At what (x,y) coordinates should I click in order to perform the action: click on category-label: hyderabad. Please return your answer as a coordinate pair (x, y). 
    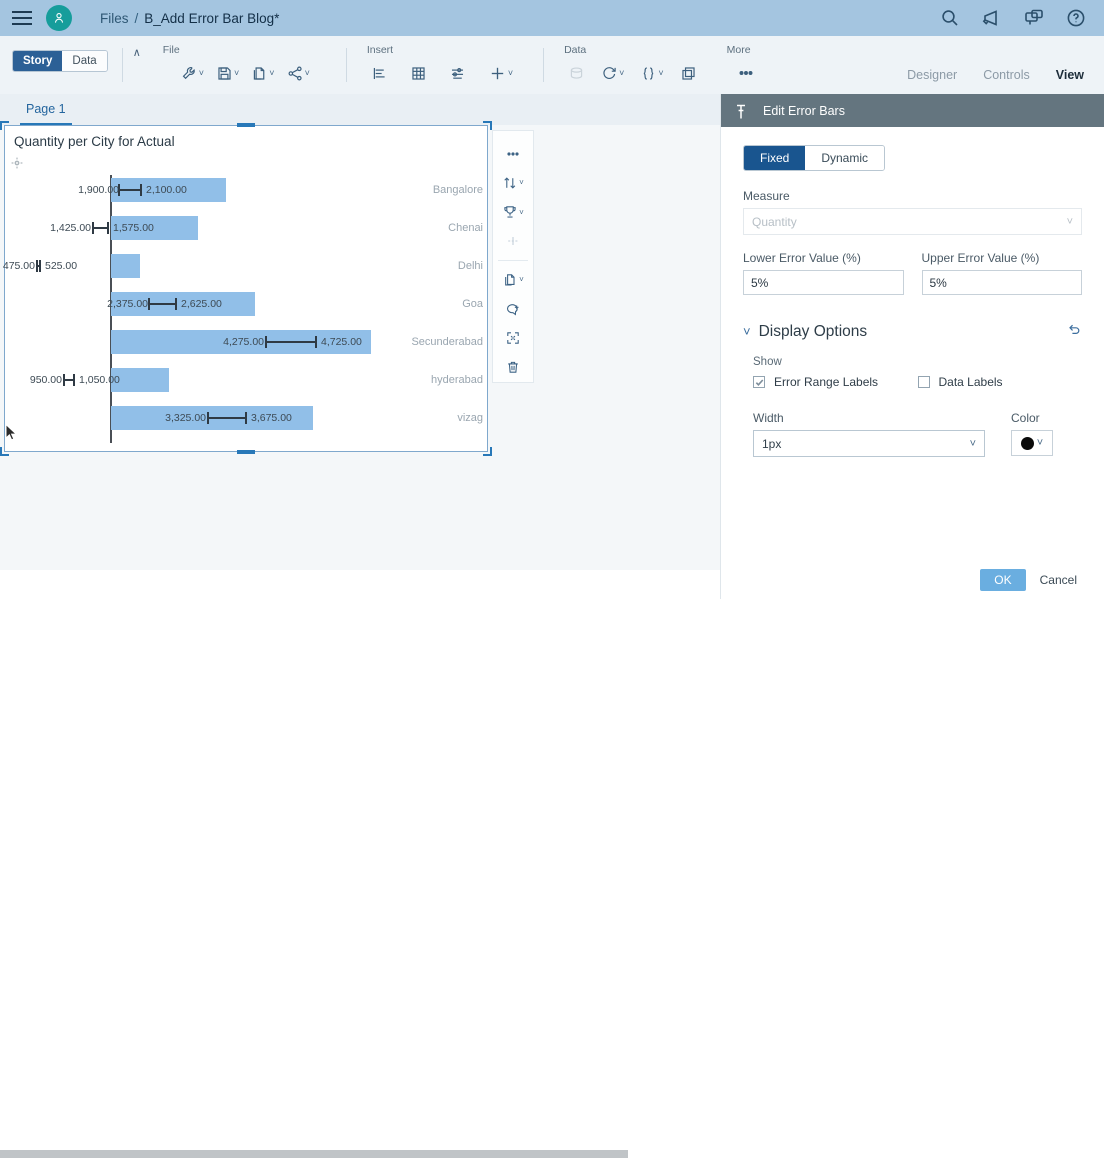
    Looking at the image, I should click on (439, 380).